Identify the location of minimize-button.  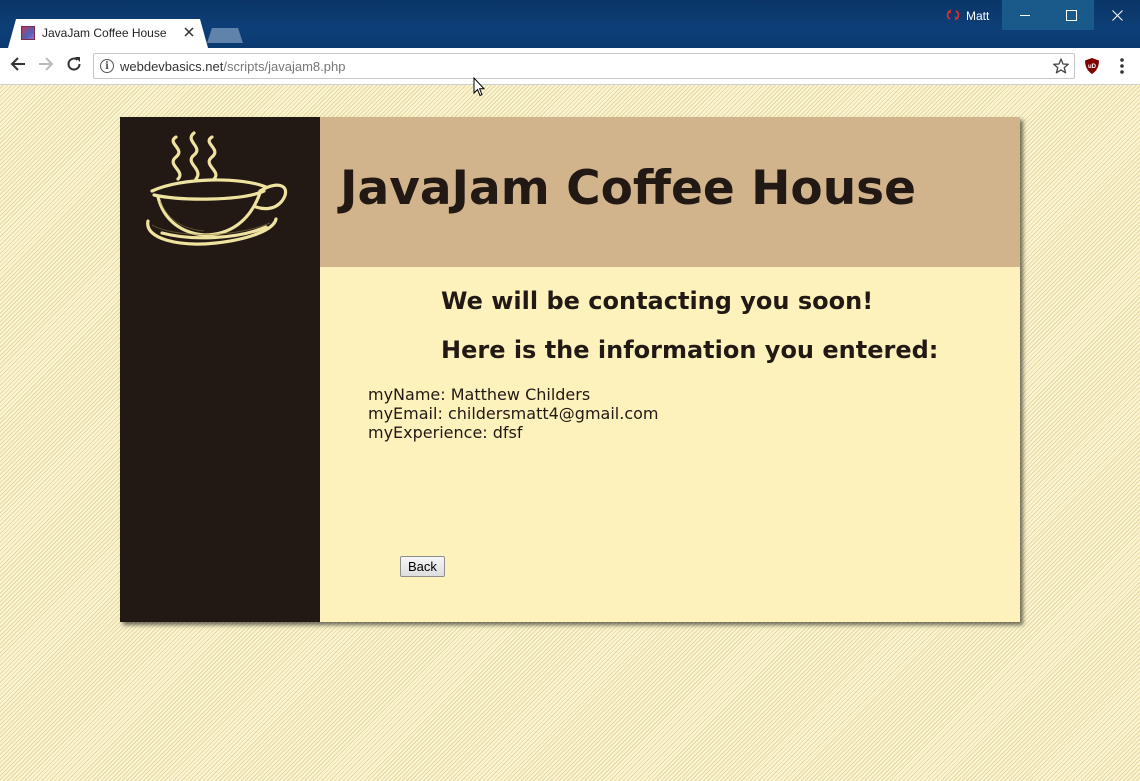
(1025, 15).